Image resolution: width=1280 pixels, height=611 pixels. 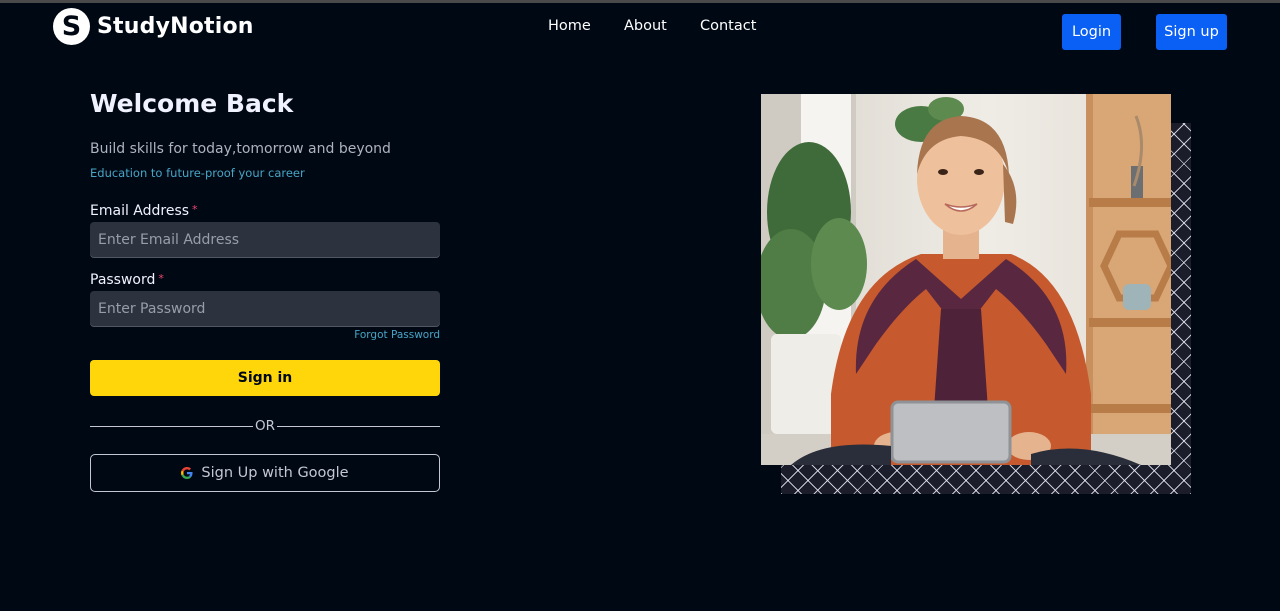 I want to click on email-label: Email Address *, so click(x=144, y=211).